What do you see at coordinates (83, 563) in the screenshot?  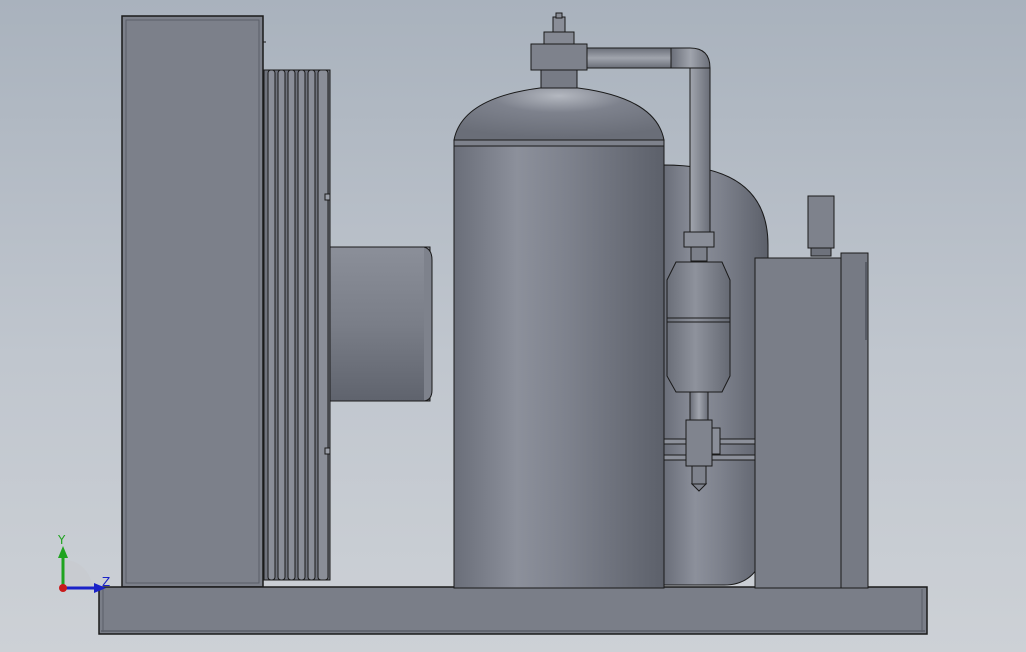 I see `axis-triad: Y Z` at bounding box center [83, 563].